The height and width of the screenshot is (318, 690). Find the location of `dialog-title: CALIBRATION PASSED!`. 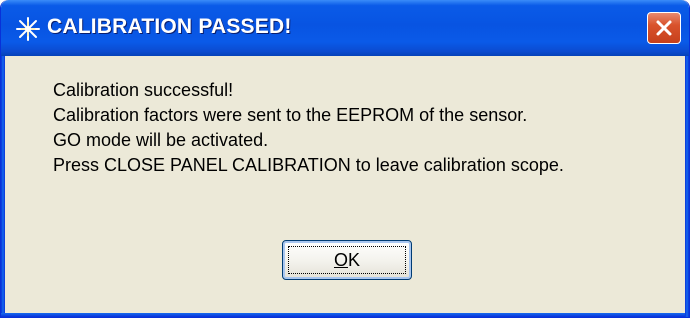

dialog-title: CALIBRATION PASSED! is located at coordinates (169, 26).